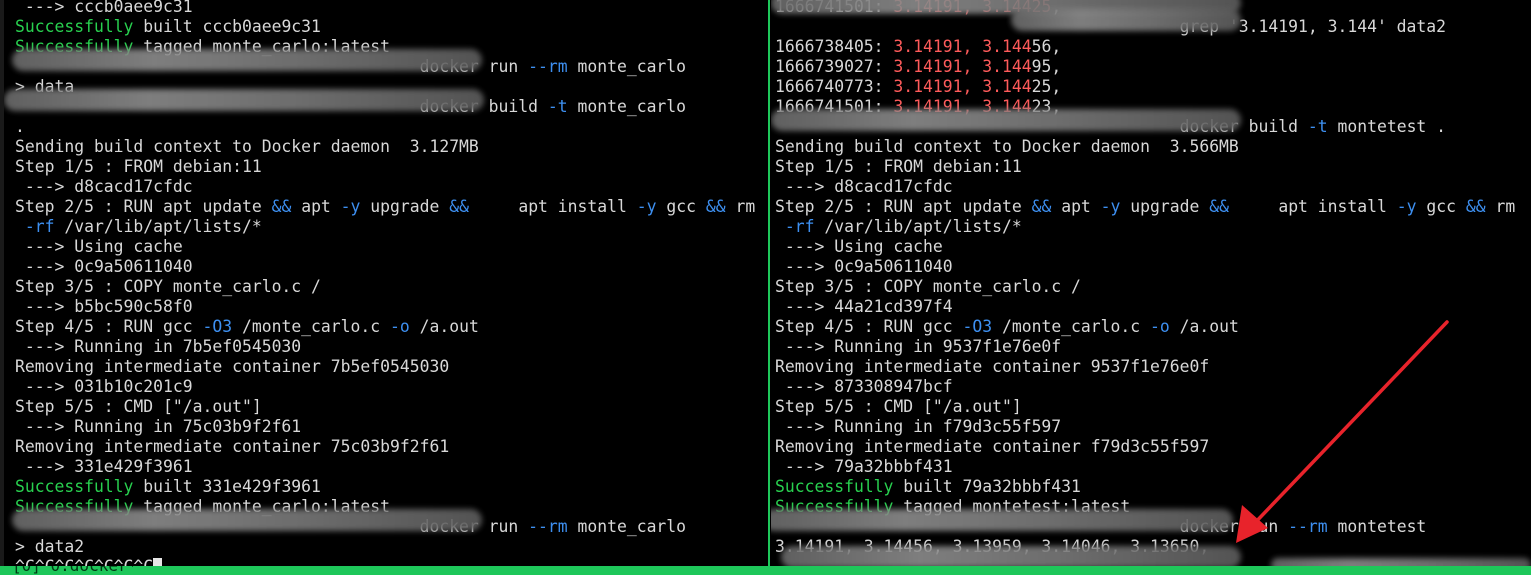 This screenshot has width=1531, height=575. I want to click on terminal-text: 25,, so click(1046, 86).